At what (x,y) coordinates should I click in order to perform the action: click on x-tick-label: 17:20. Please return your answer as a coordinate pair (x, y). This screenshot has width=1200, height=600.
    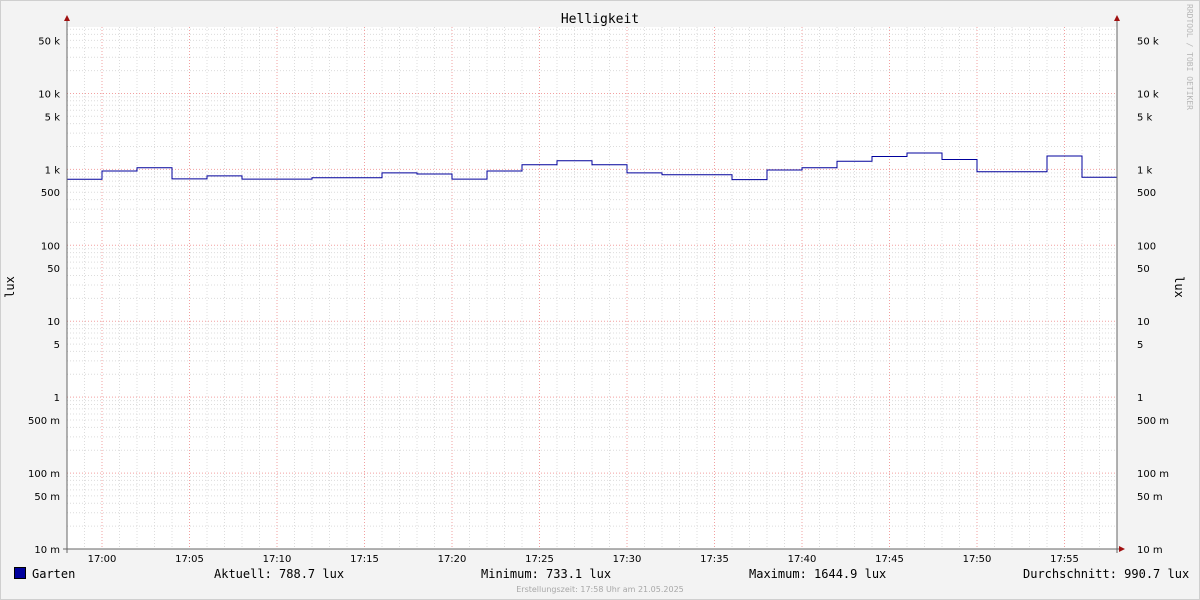
    Looking at the image, I should click on (452, 559).